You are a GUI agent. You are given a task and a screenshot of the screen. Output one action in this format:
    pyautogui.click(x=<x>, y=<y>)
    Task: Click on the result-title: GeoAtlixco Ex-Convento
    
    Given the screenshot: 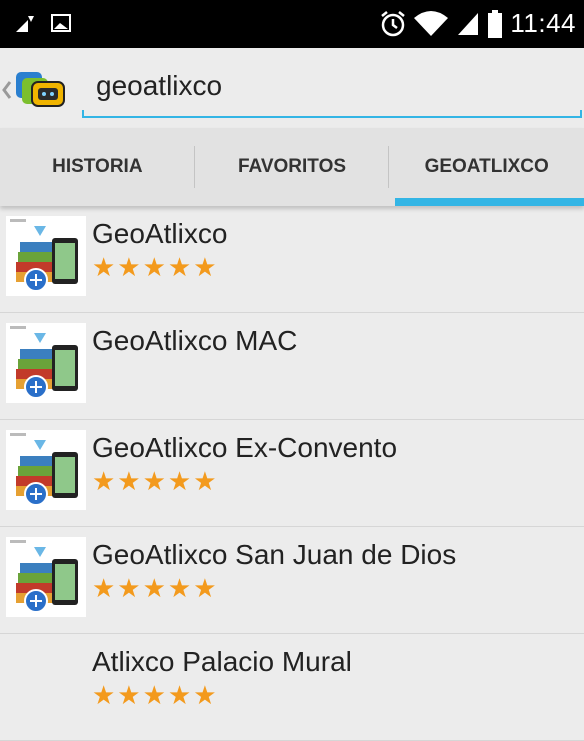 What is the action you would take?
    pyautogui.click(x=245, y=447)
    